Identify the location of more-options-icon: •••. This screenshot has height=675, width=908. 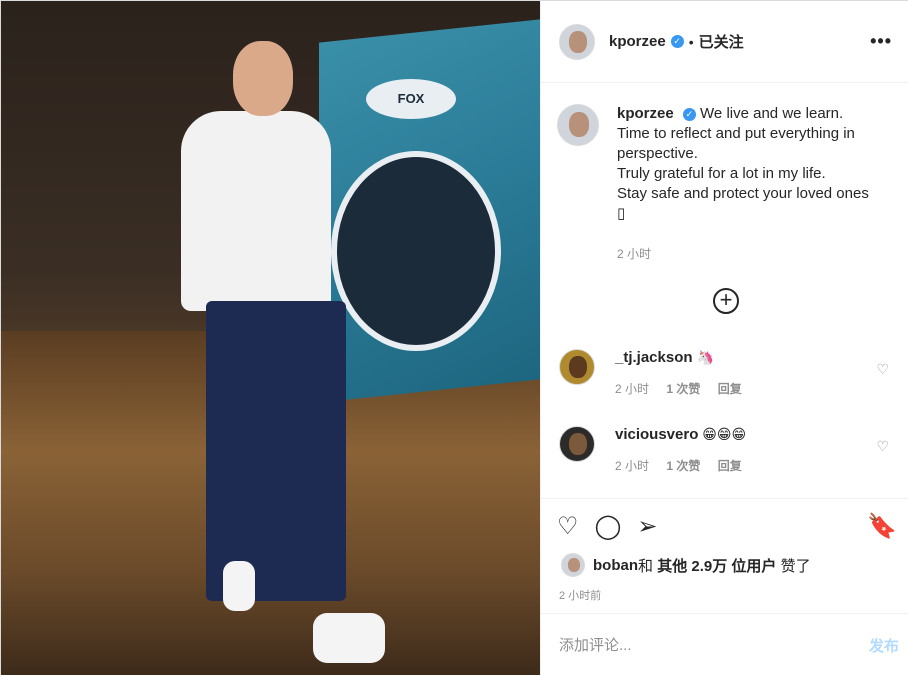
(881, 41).